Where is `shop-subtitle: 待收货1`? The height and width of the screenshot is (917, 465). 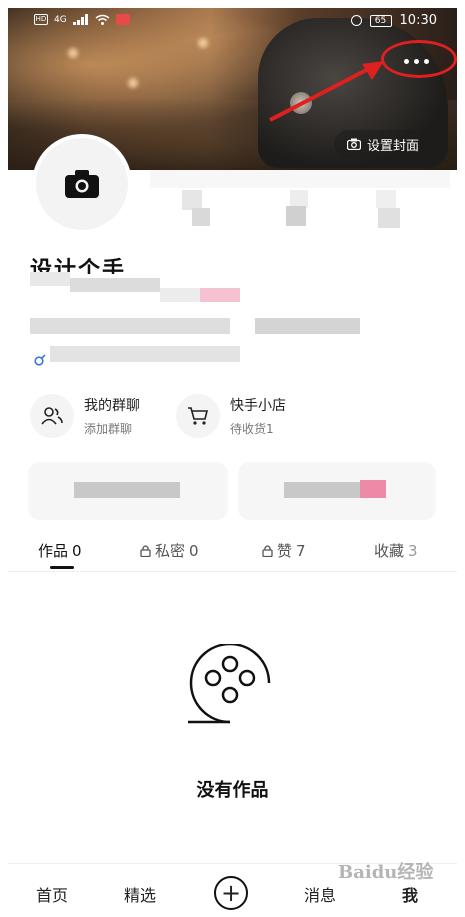
shop-subtitle: 待收货1 is located at coordinates (252, 429).